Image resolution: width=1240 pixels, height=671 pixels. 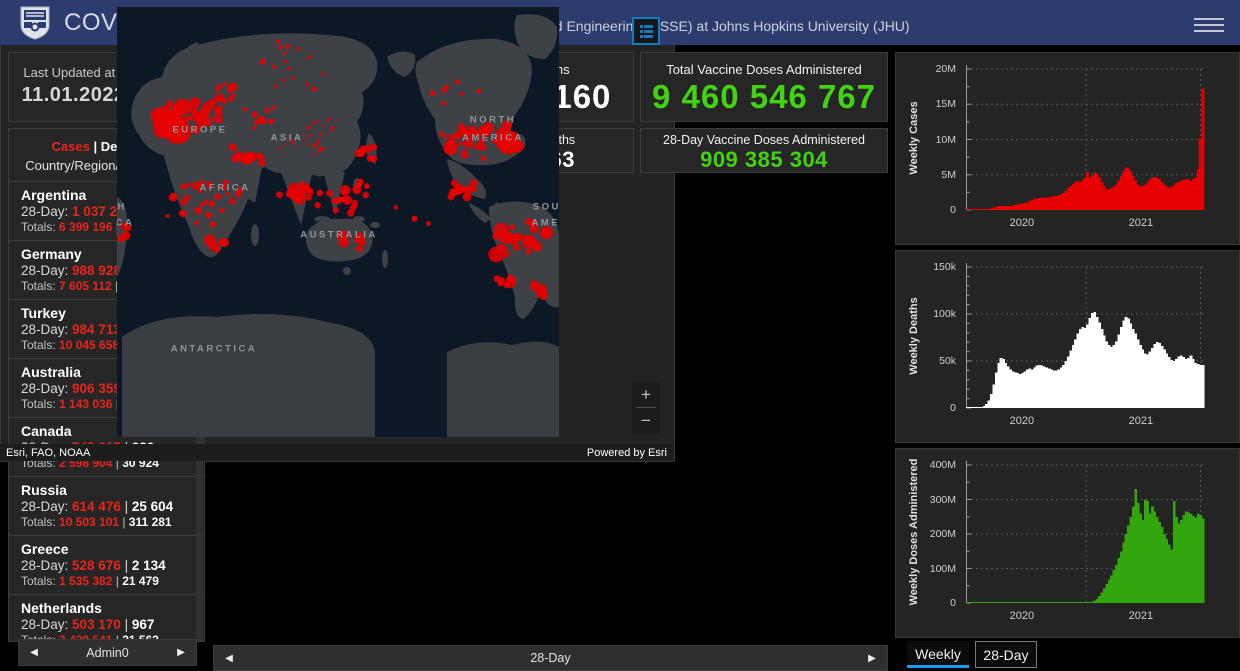 I want to click on map-timeframe-pager: ◀ 28-Day ▶, so click(x=550, y=658).